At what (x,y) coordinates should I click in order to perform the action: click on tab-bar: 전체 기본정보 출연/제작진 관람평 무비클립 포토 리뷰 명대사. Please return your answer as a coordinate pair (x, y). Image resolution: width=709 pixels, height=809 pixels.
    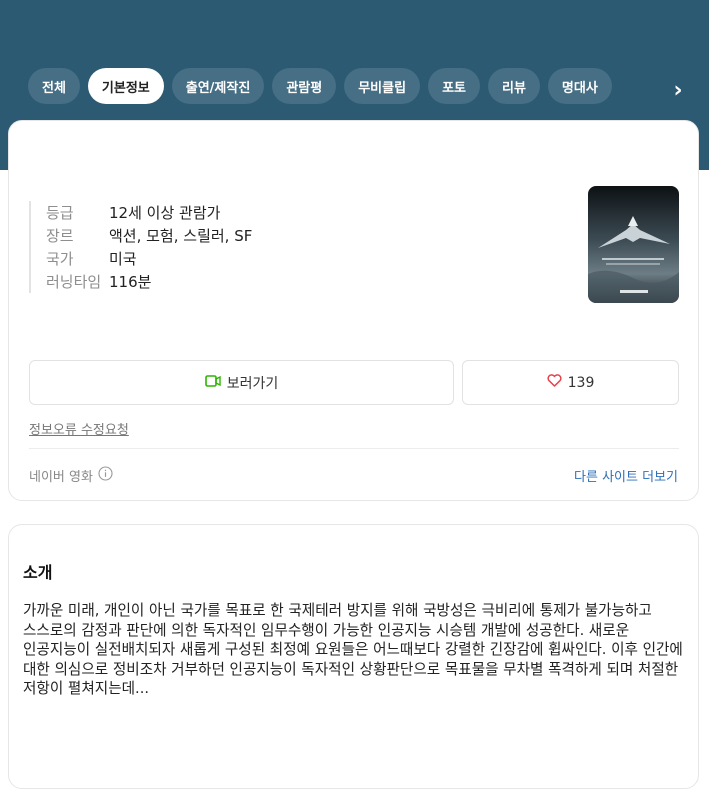
    Looking at the image, I should click on (320, 86).